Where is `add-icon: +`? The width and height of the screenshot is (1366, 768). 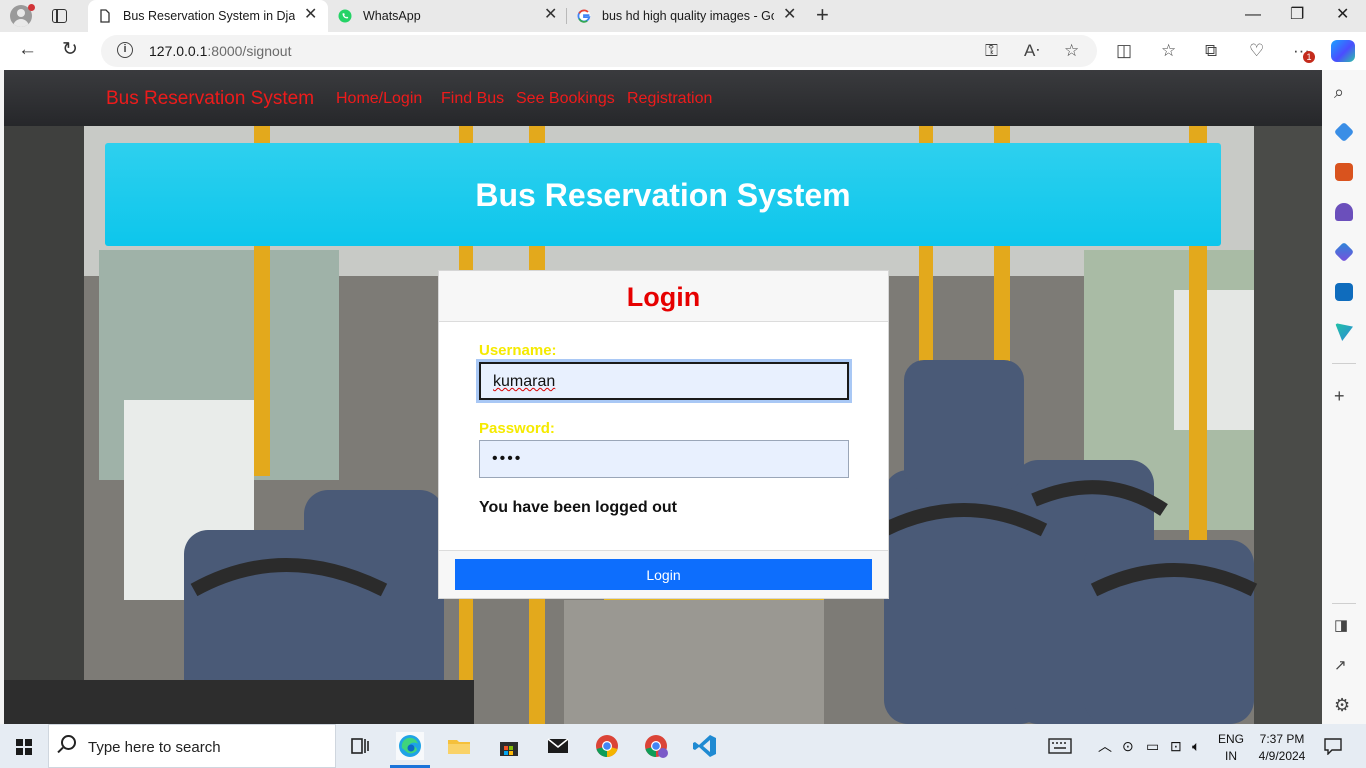 add-icon: + is located at coordinates (1339, 396).